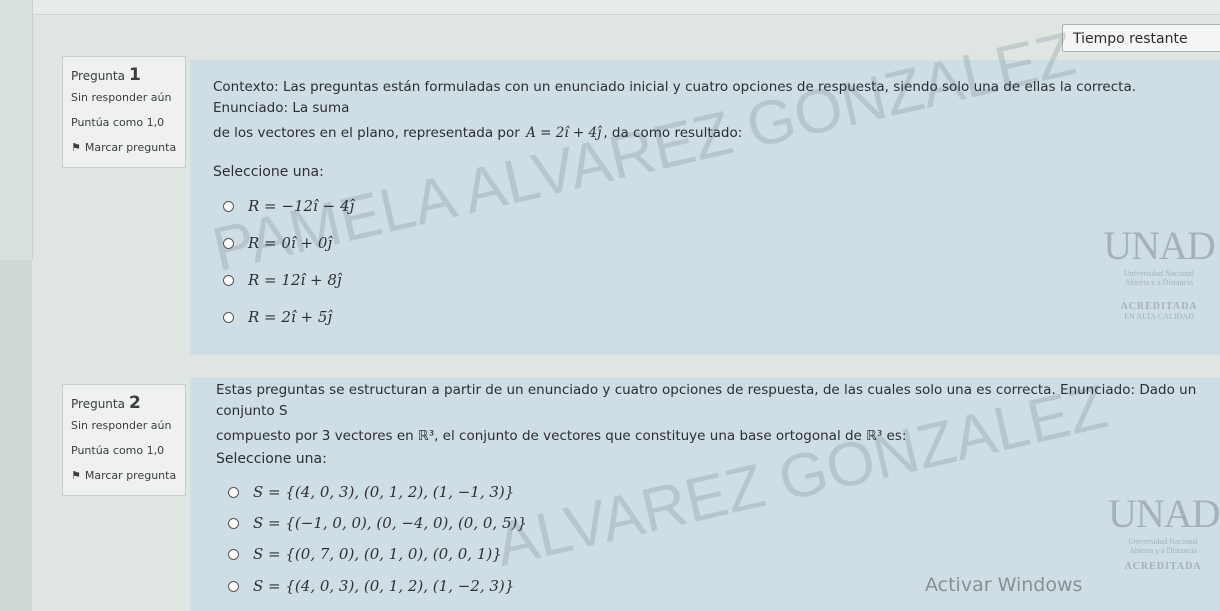 Image resolution: width=1220 pixels, height=611 pixels. I want to click on q1-option-a: R = −12î − 4ĵ, so click(288, 206).